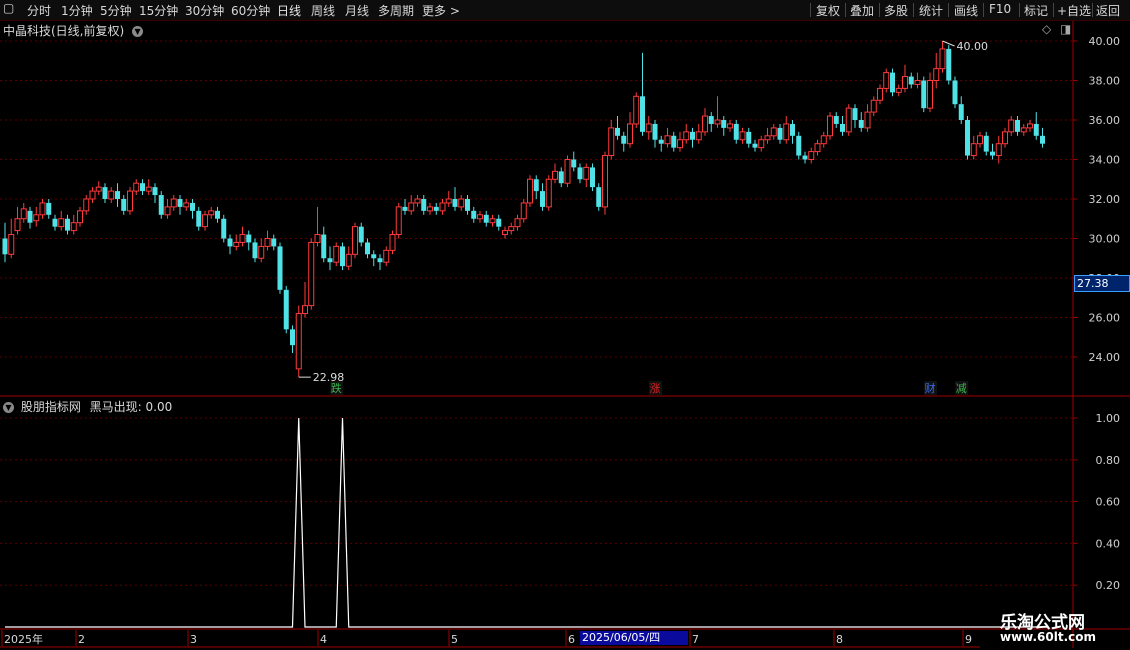  Describe the element at coordinates (571, 639) in the screenshot. I see `date-axis-label: 6` at that location.